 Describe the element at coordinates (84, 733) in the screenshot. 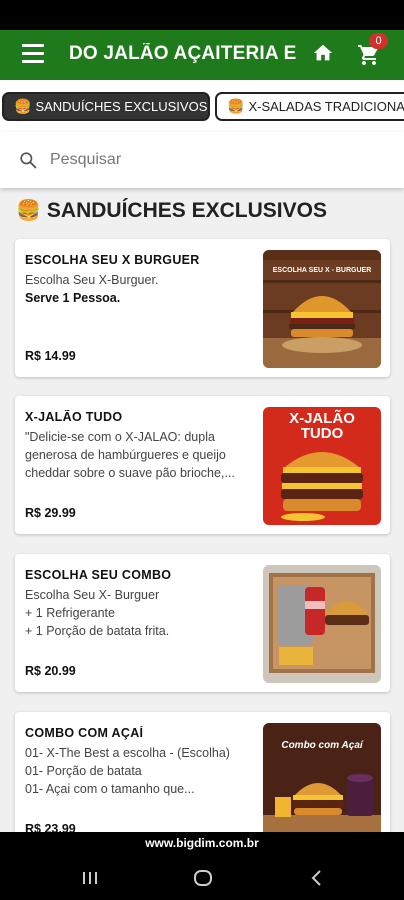

I see `product-title: COMBO COM AÇAÍ` at that location.